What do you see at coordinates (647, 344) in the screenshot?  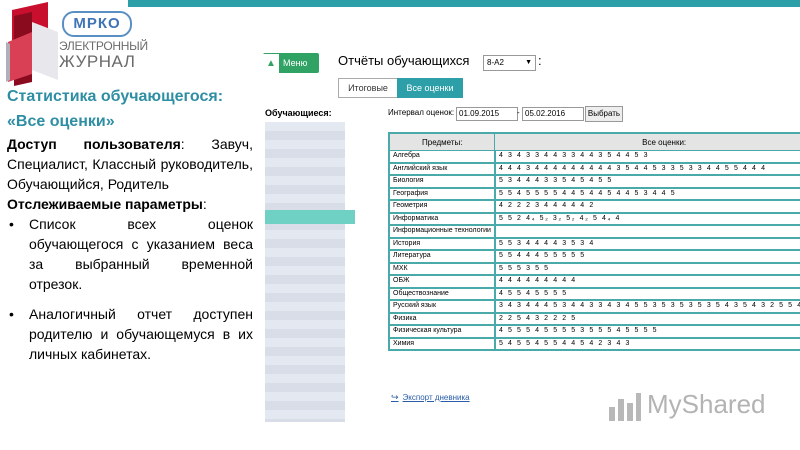 I see `grades-cell: 5 4 5 5 4 5 5 4 4 5 4 2 3 4 3` at bounding box center [647, 344].